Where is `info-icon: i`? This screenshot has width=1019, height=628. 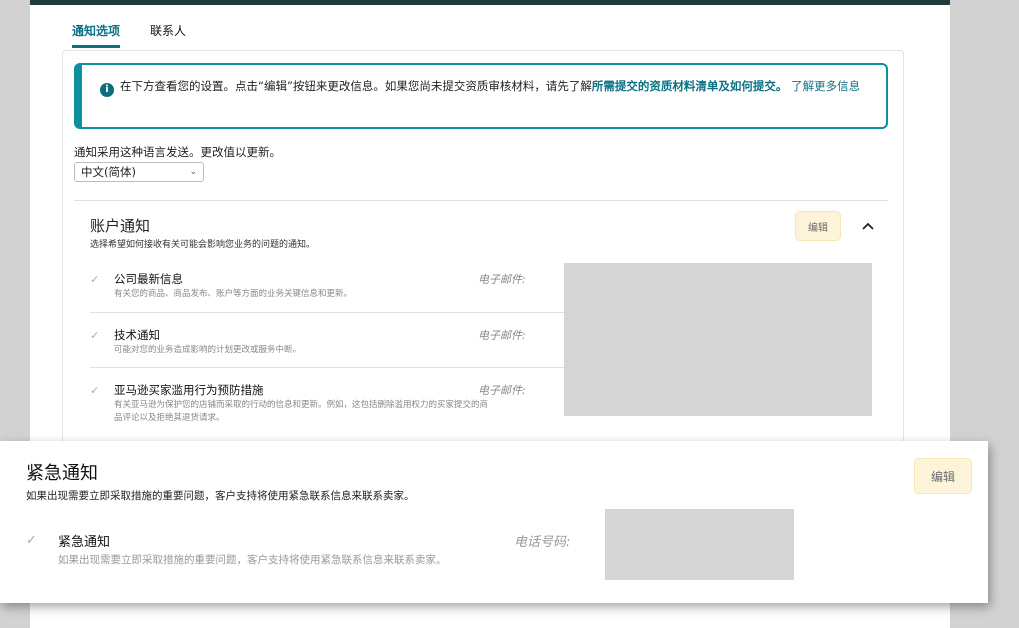
info-icon: i is located at coordinates (107, 90).